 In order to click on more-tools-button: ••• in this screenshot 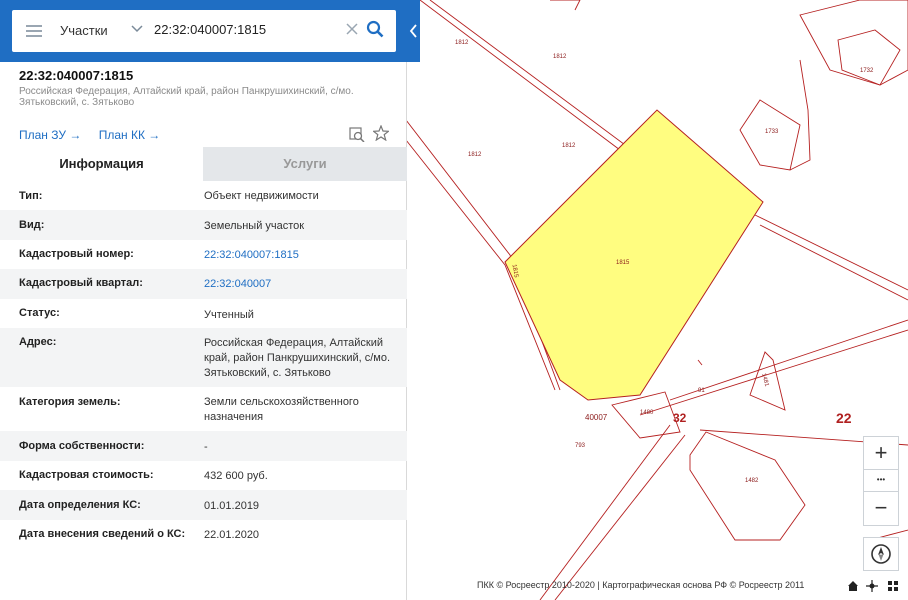, I will do `click(881, 481)`.